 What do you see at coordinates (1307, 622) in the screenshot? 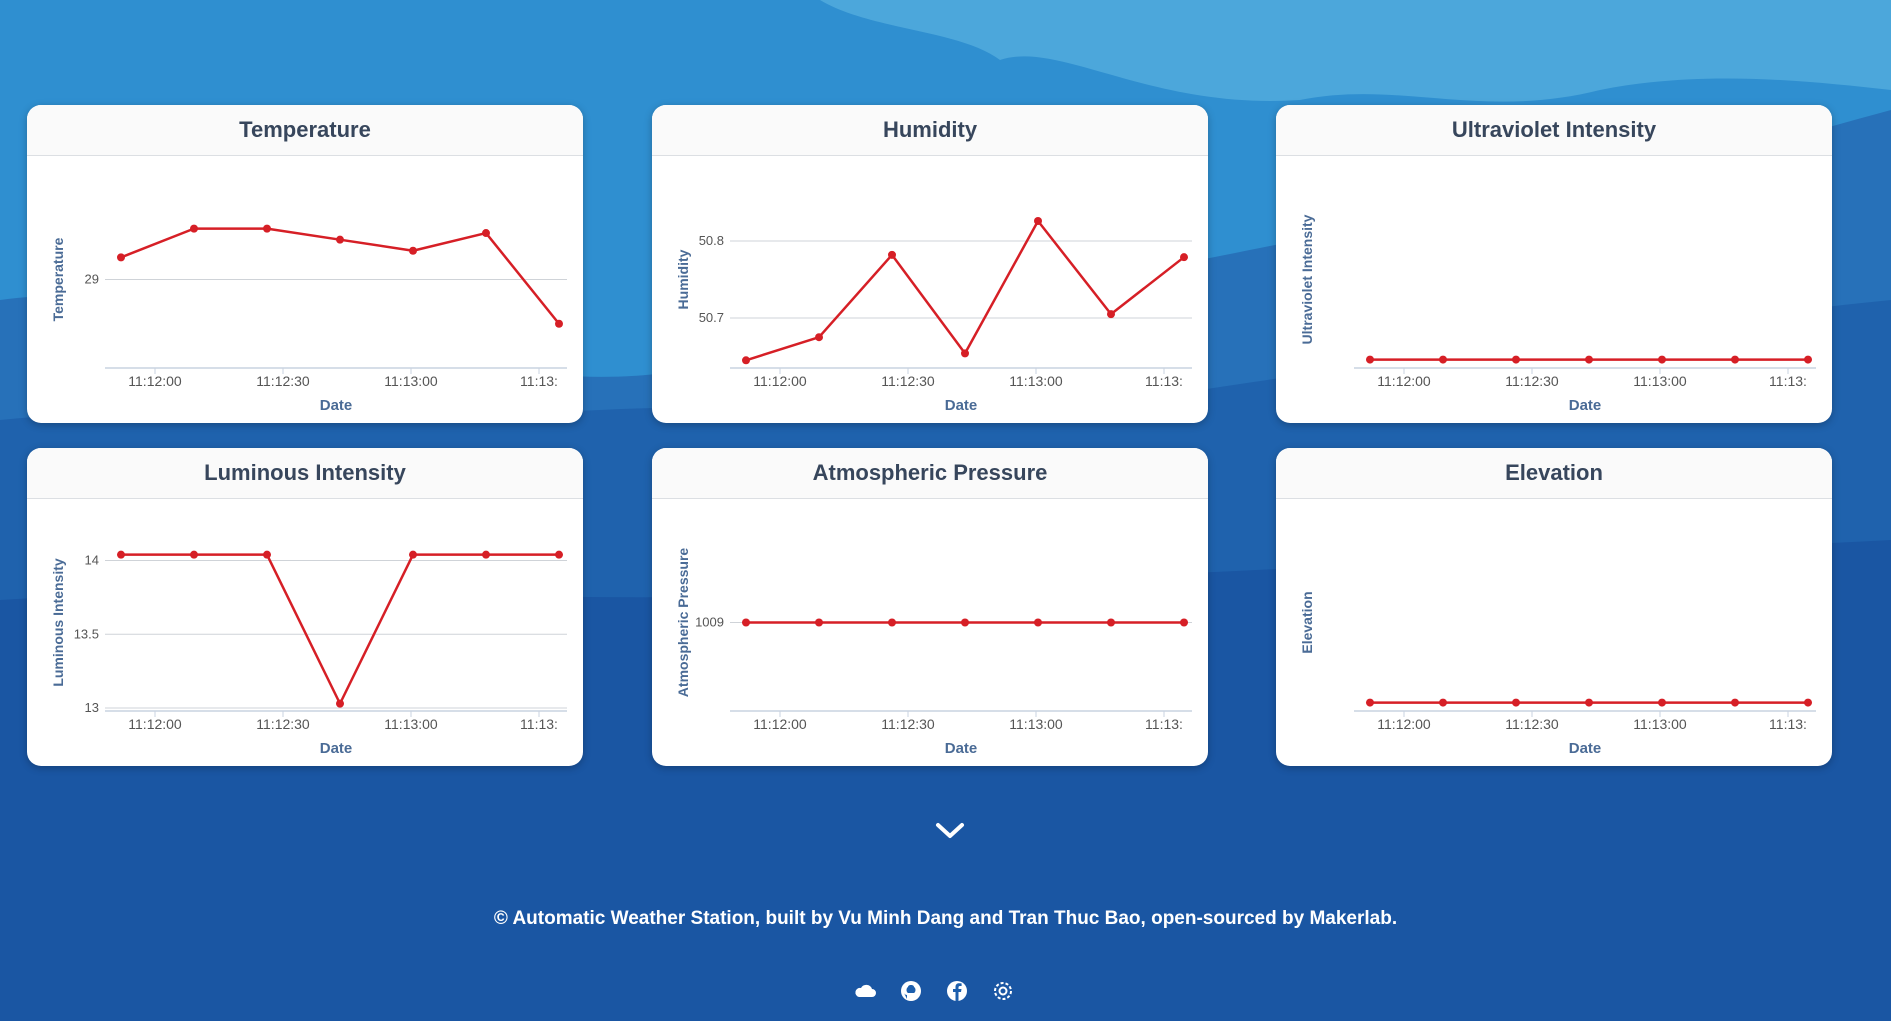
I see `y-axis-label: Elevation` at bounding box center [1307, 622].